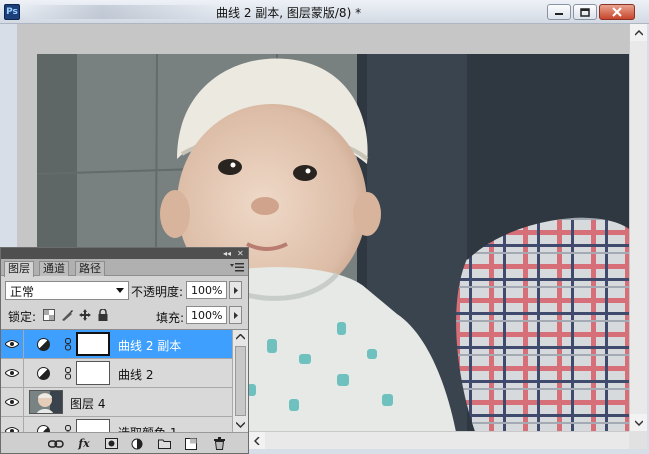 The width and height of the screenshot is (649, 454). I want to click on panel-header-bar: ◂◂ ✕, so click(124, 253).